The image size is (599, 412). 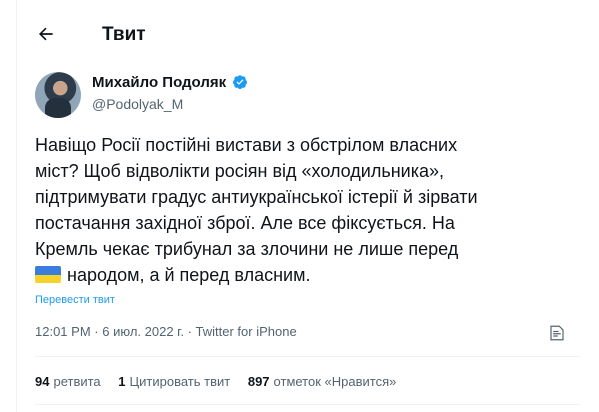 I want to click on translate-link: Перевести твит, so click(x=75, y=300).